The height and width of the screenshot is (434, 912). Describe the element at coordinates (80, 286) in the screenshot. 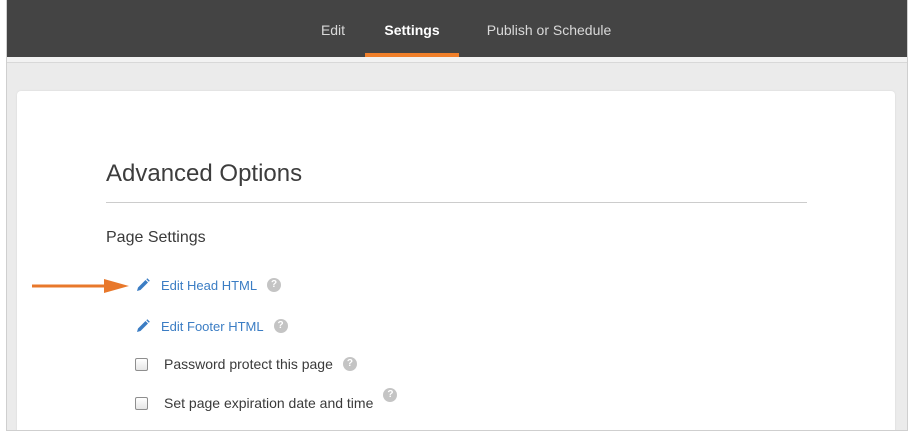

I see `orange-arrow-icon` at that location.